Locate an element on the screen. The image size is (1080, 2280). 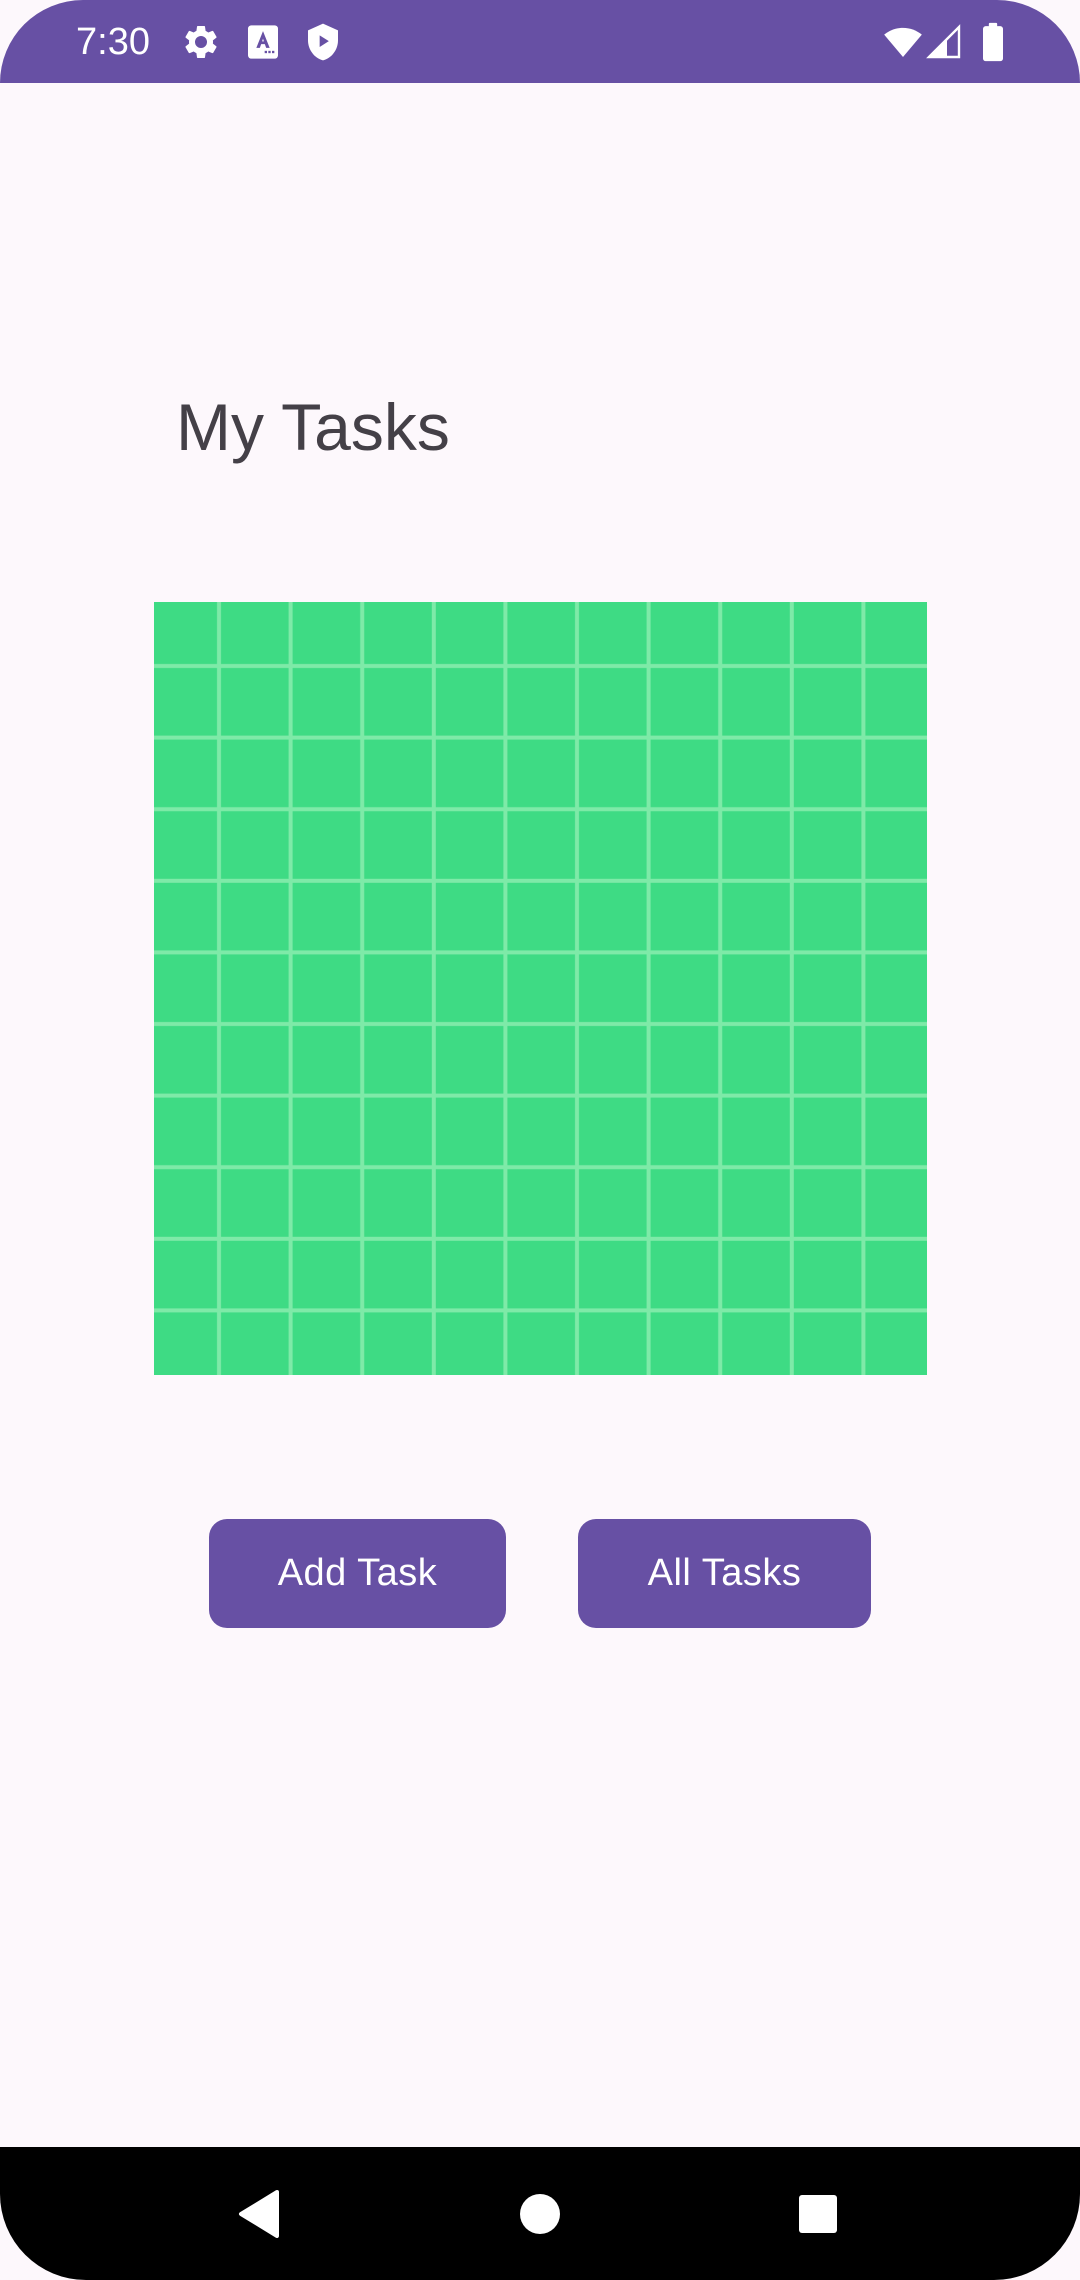
home-icon is located at coordinates (540, 2214).